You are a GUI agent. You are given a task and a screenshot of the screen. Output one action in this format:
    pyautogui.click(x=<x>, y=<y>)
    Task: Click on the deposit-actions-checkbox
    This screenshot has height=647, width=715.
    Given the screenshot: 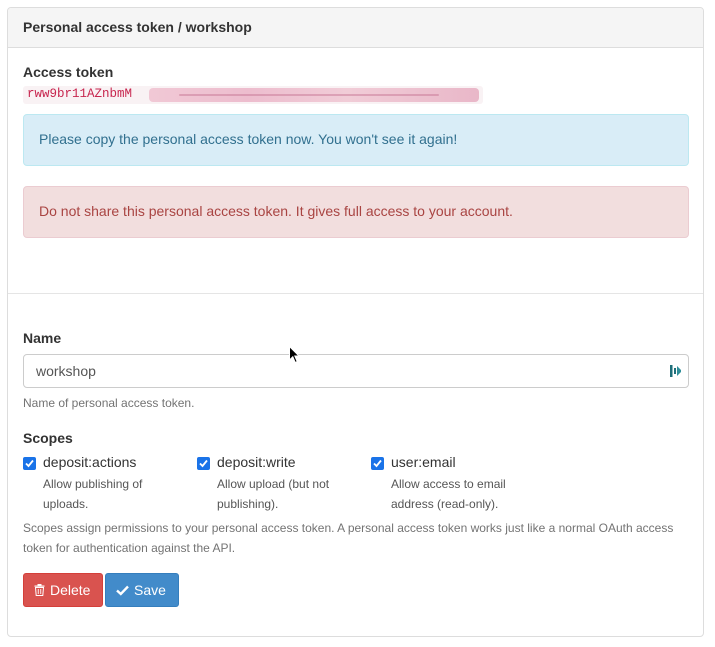 What is the action you would take?
    pyautogui.click(x=29, y=463)
    